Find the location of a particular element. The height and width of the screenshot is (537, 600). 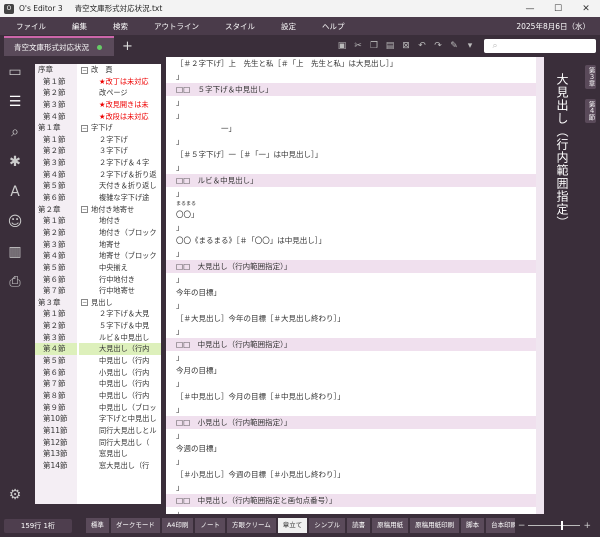

section-item: 第11節 is located at coordinates (56, 431).